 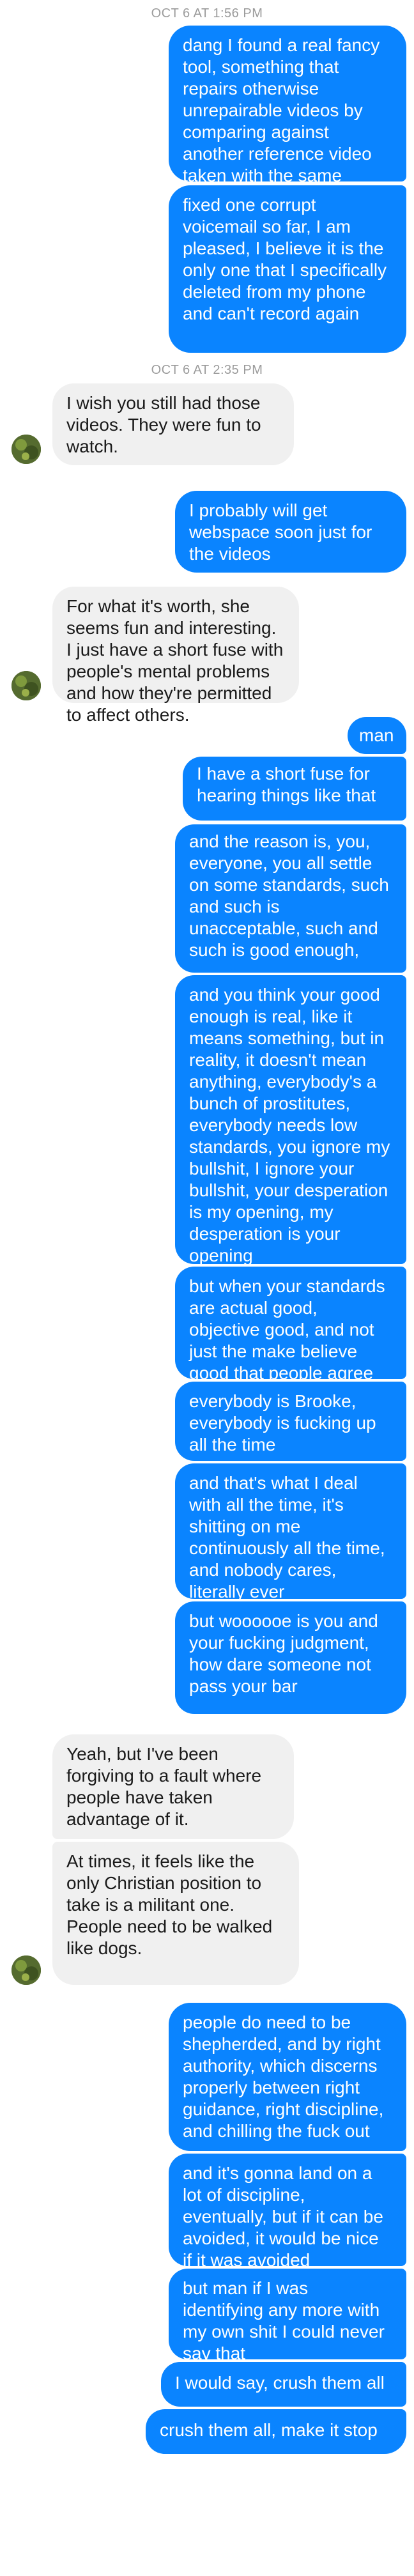 What do you see at coordinates (283, 2384) in the screenshot?
I see `message-bubble-sent: I would say, crush them all` at bounding box center [283, 2384].